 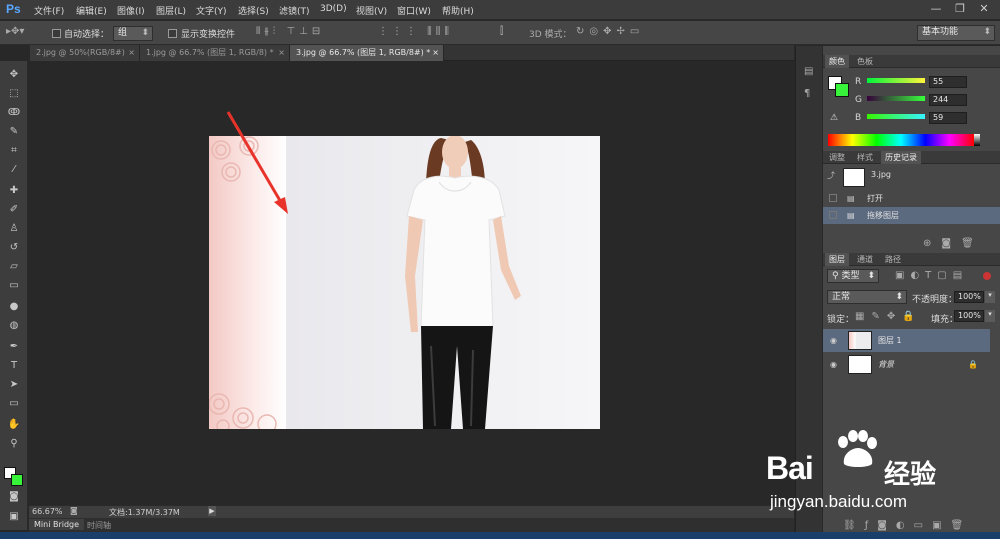 I want to click on tab-styles: 样式, so click(x=865, y=157).